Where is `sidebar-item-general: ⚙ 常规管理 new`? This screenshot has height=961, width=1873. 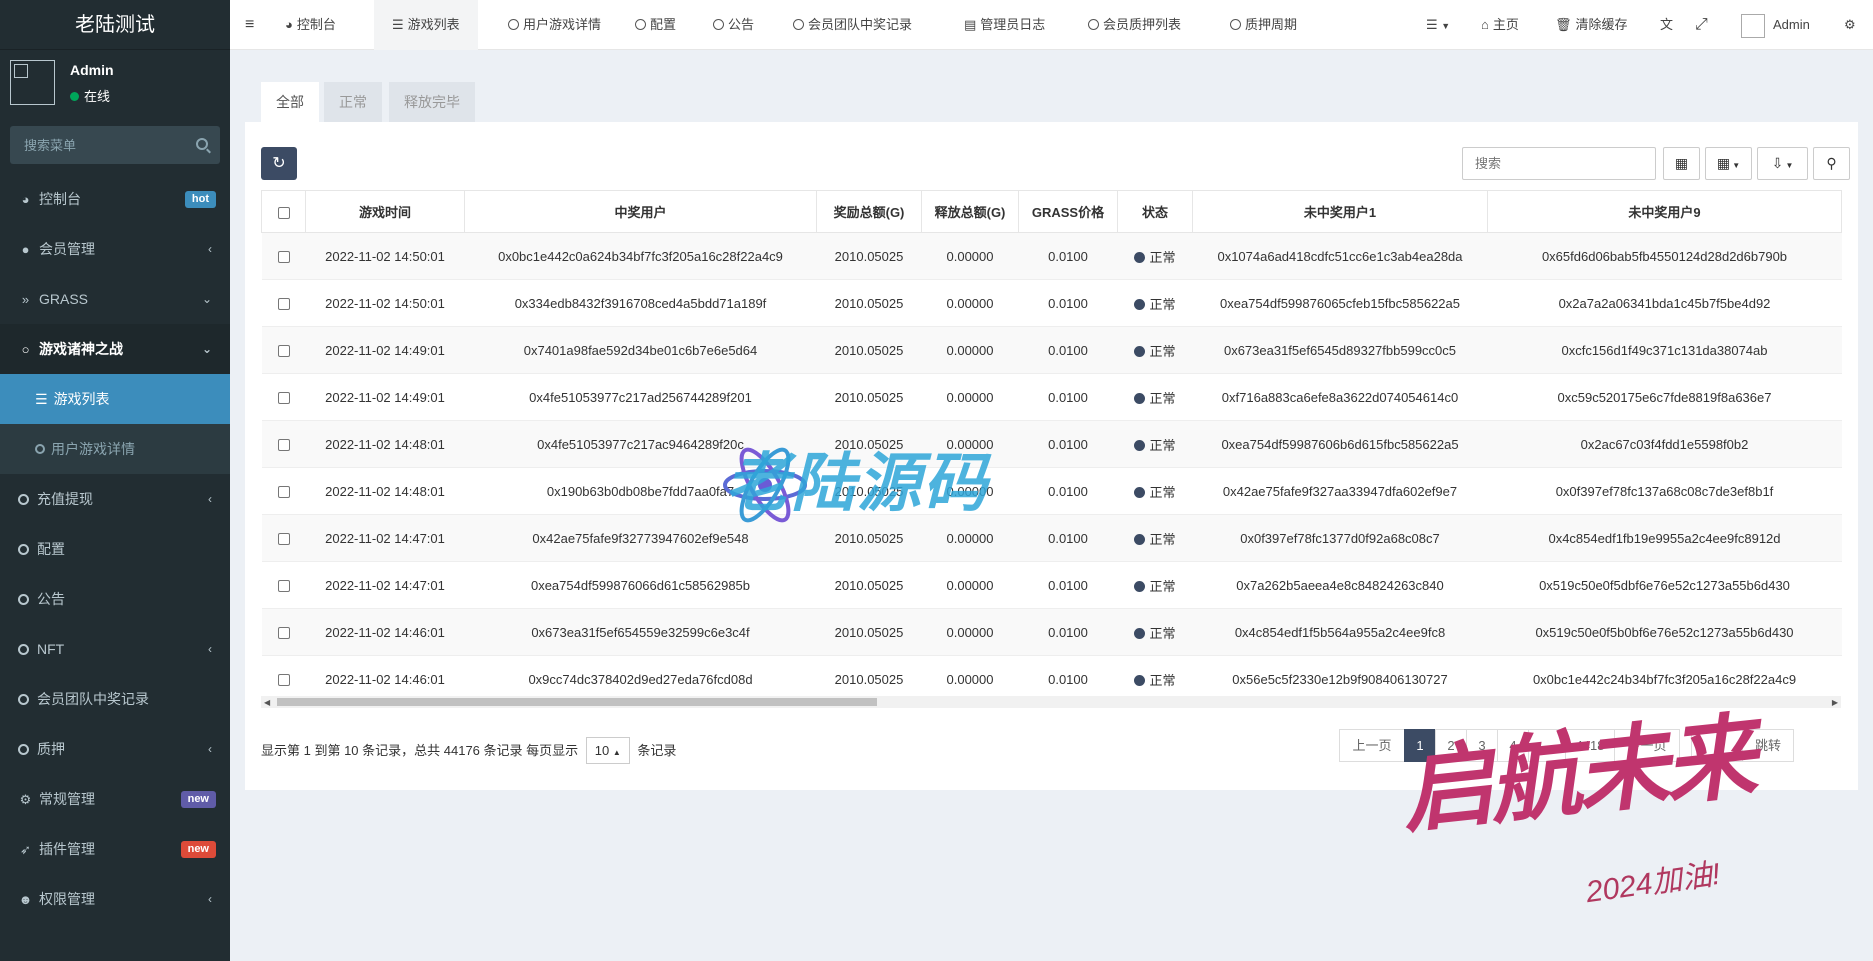
sidebar-item-general: ⚙ 常规管理 new is located at coordinates (115, 799).